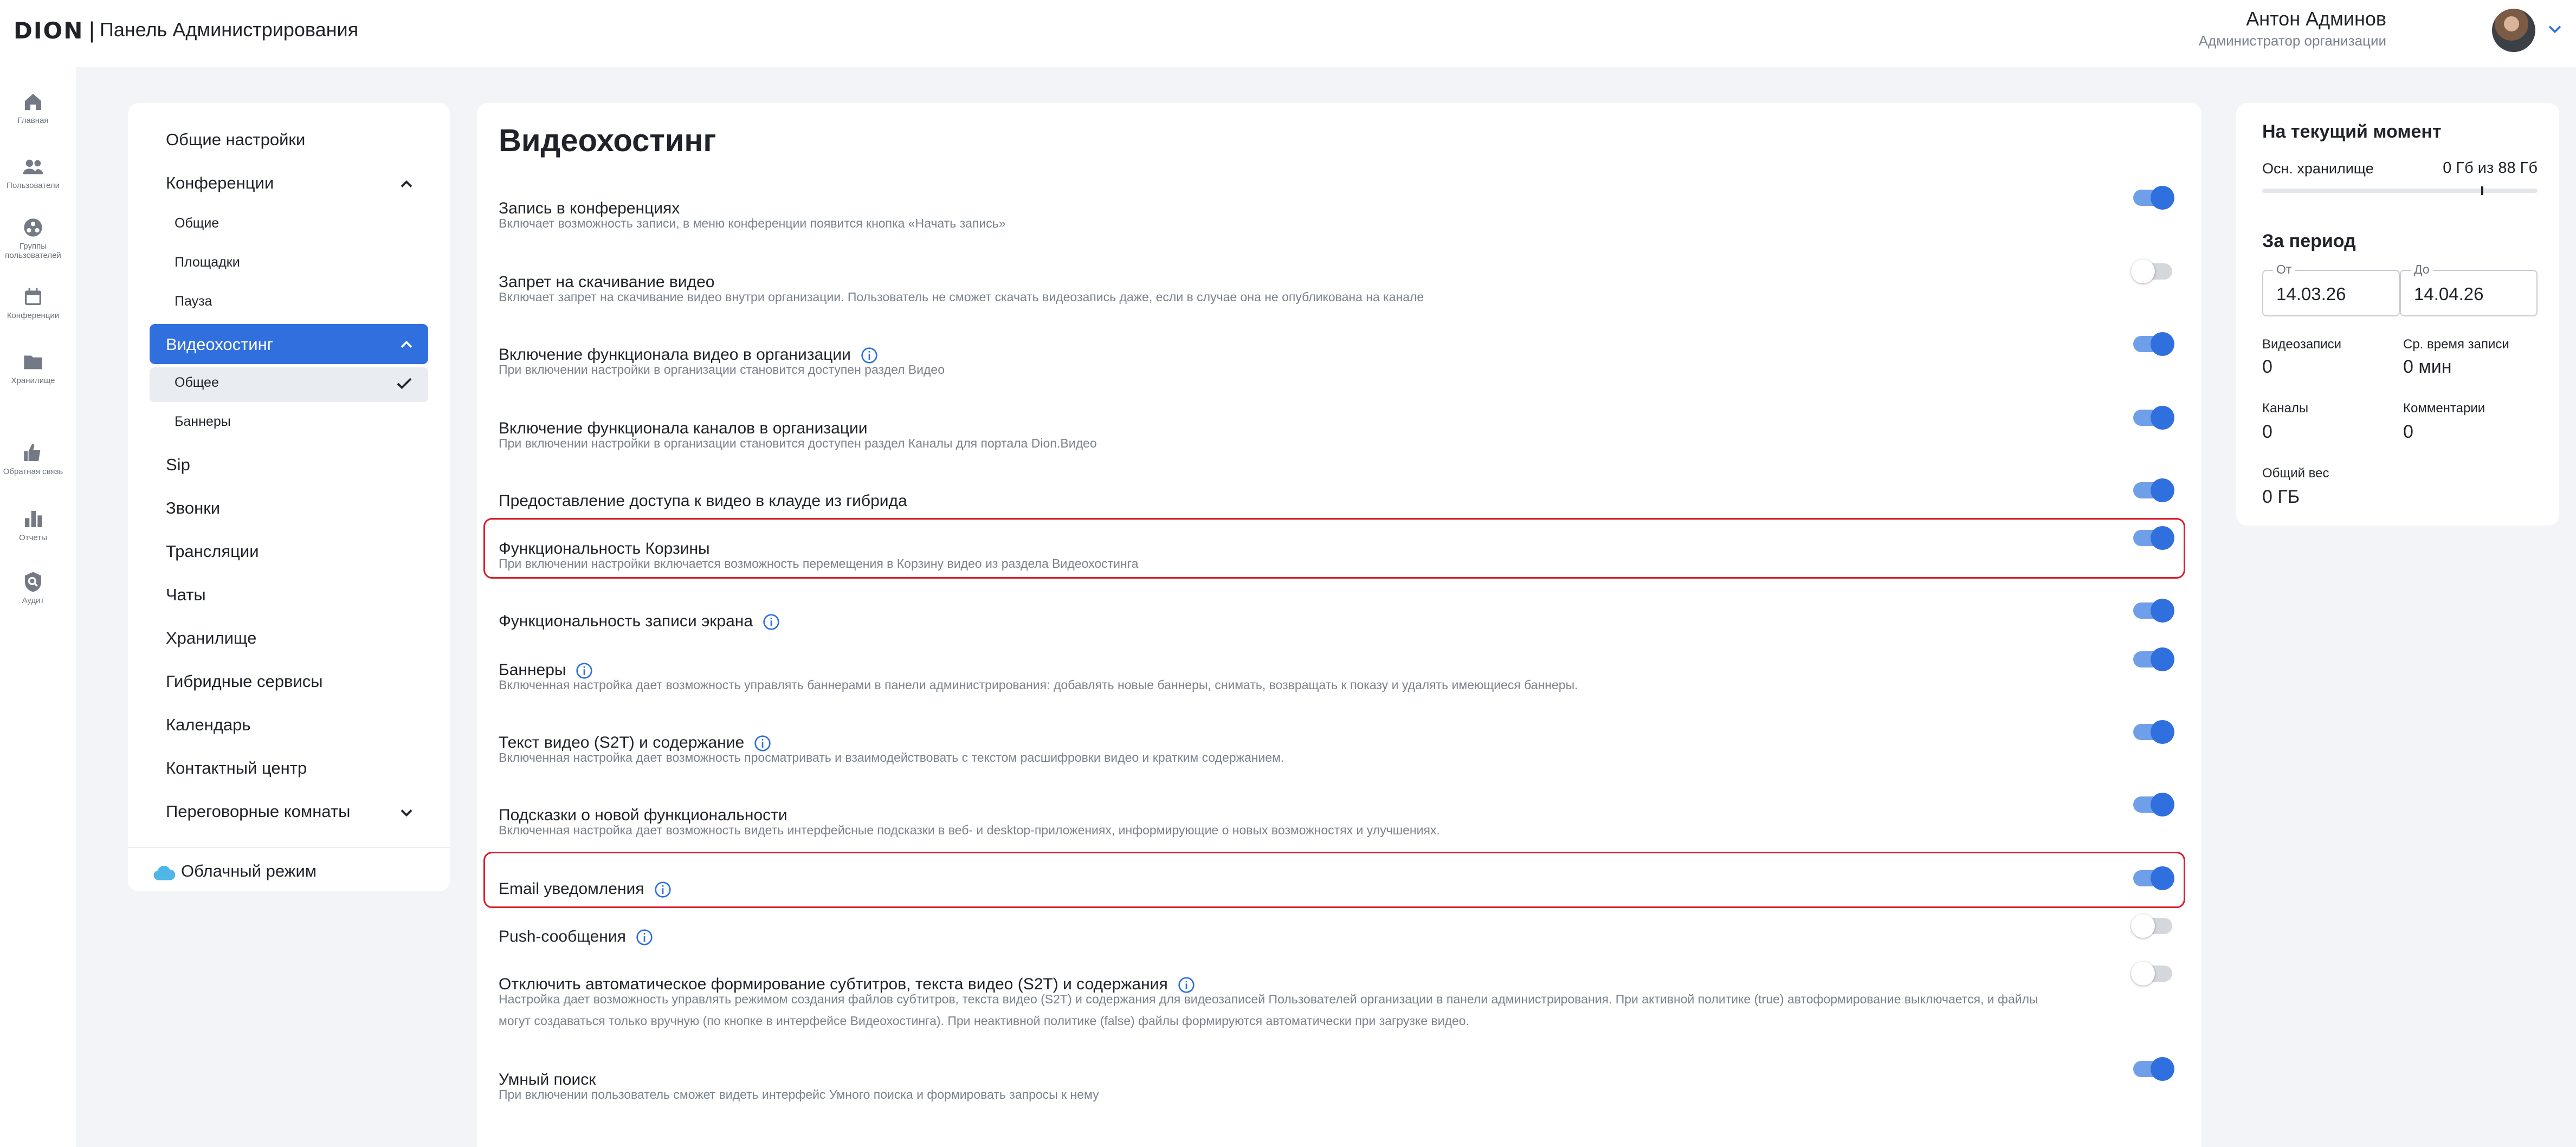 The height and width of the screenshot is (1147, 2576). I want to click on rail-item-feedback: Обратная связь, so click(33, 459).